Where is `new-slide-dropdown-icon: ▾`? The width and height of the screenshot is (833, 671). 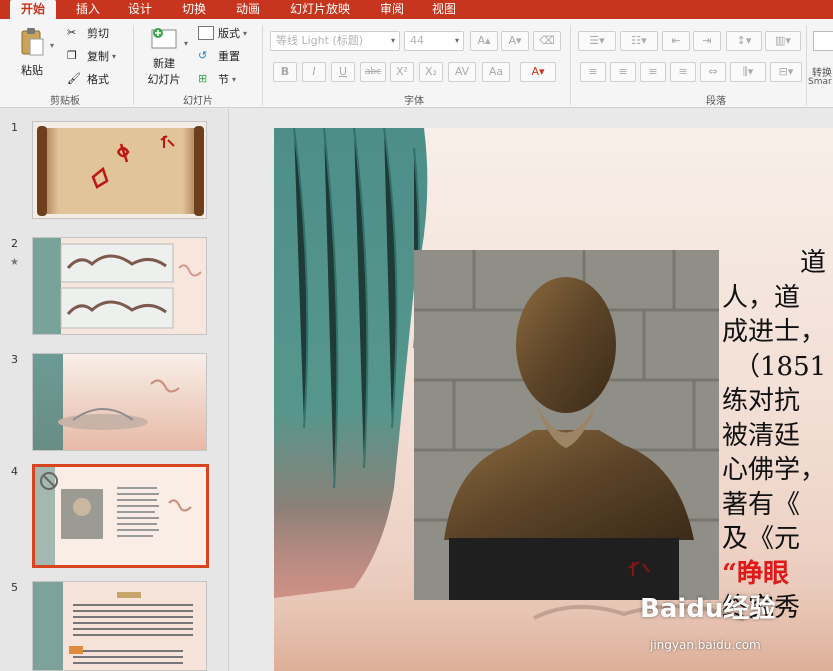 new-slide-dropdown-icon: ▾ is located at coordinates (186, 43).